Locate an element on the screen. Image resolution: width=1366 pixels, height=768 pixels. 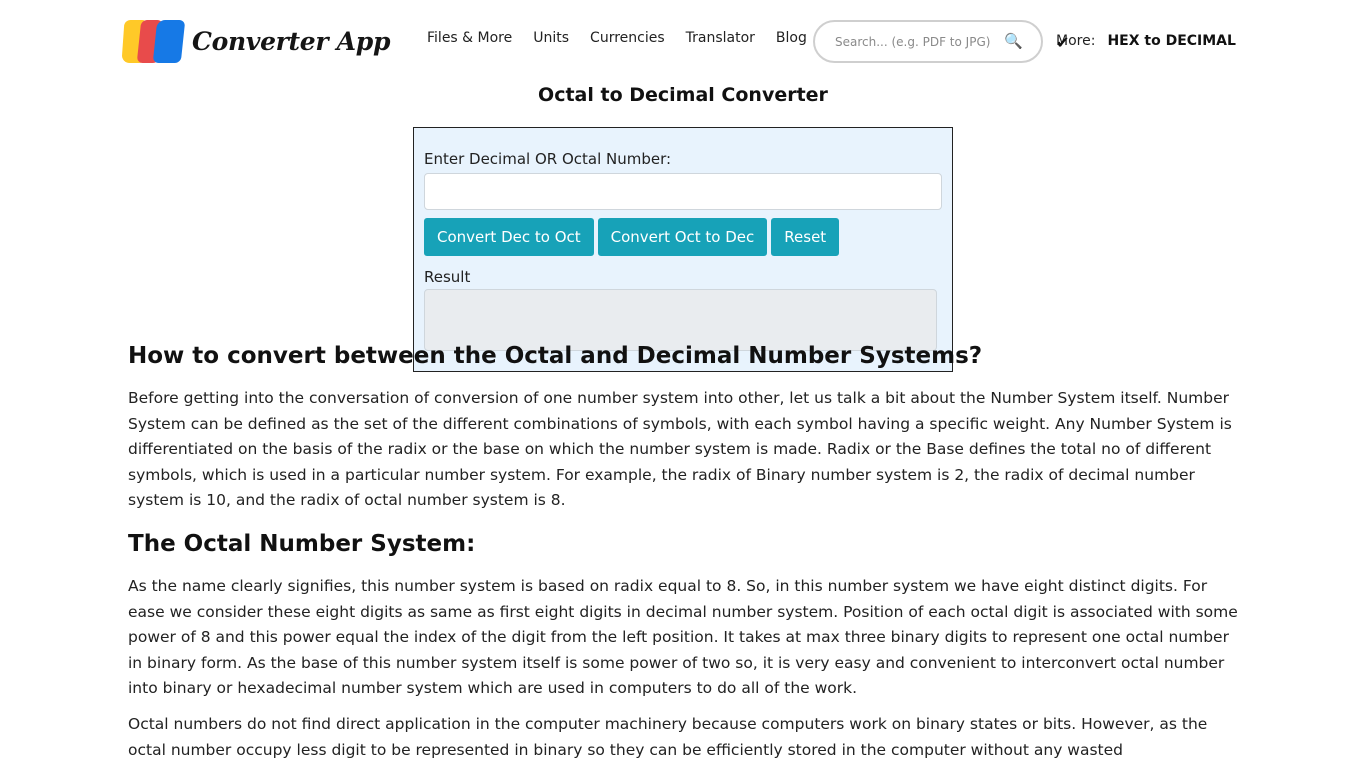
reset-button: Reset is located at coordinates (805, 237).